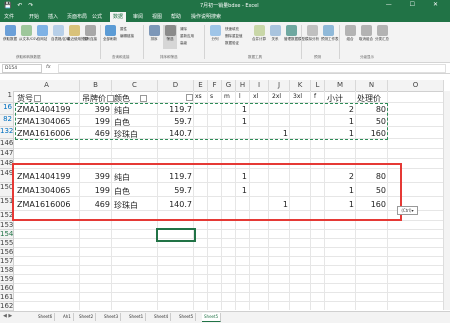 This screenshot has width=450, height=323. Describe the element at coordinates (7, 279) in the screenshot. I see `row-header: 159` at that location.